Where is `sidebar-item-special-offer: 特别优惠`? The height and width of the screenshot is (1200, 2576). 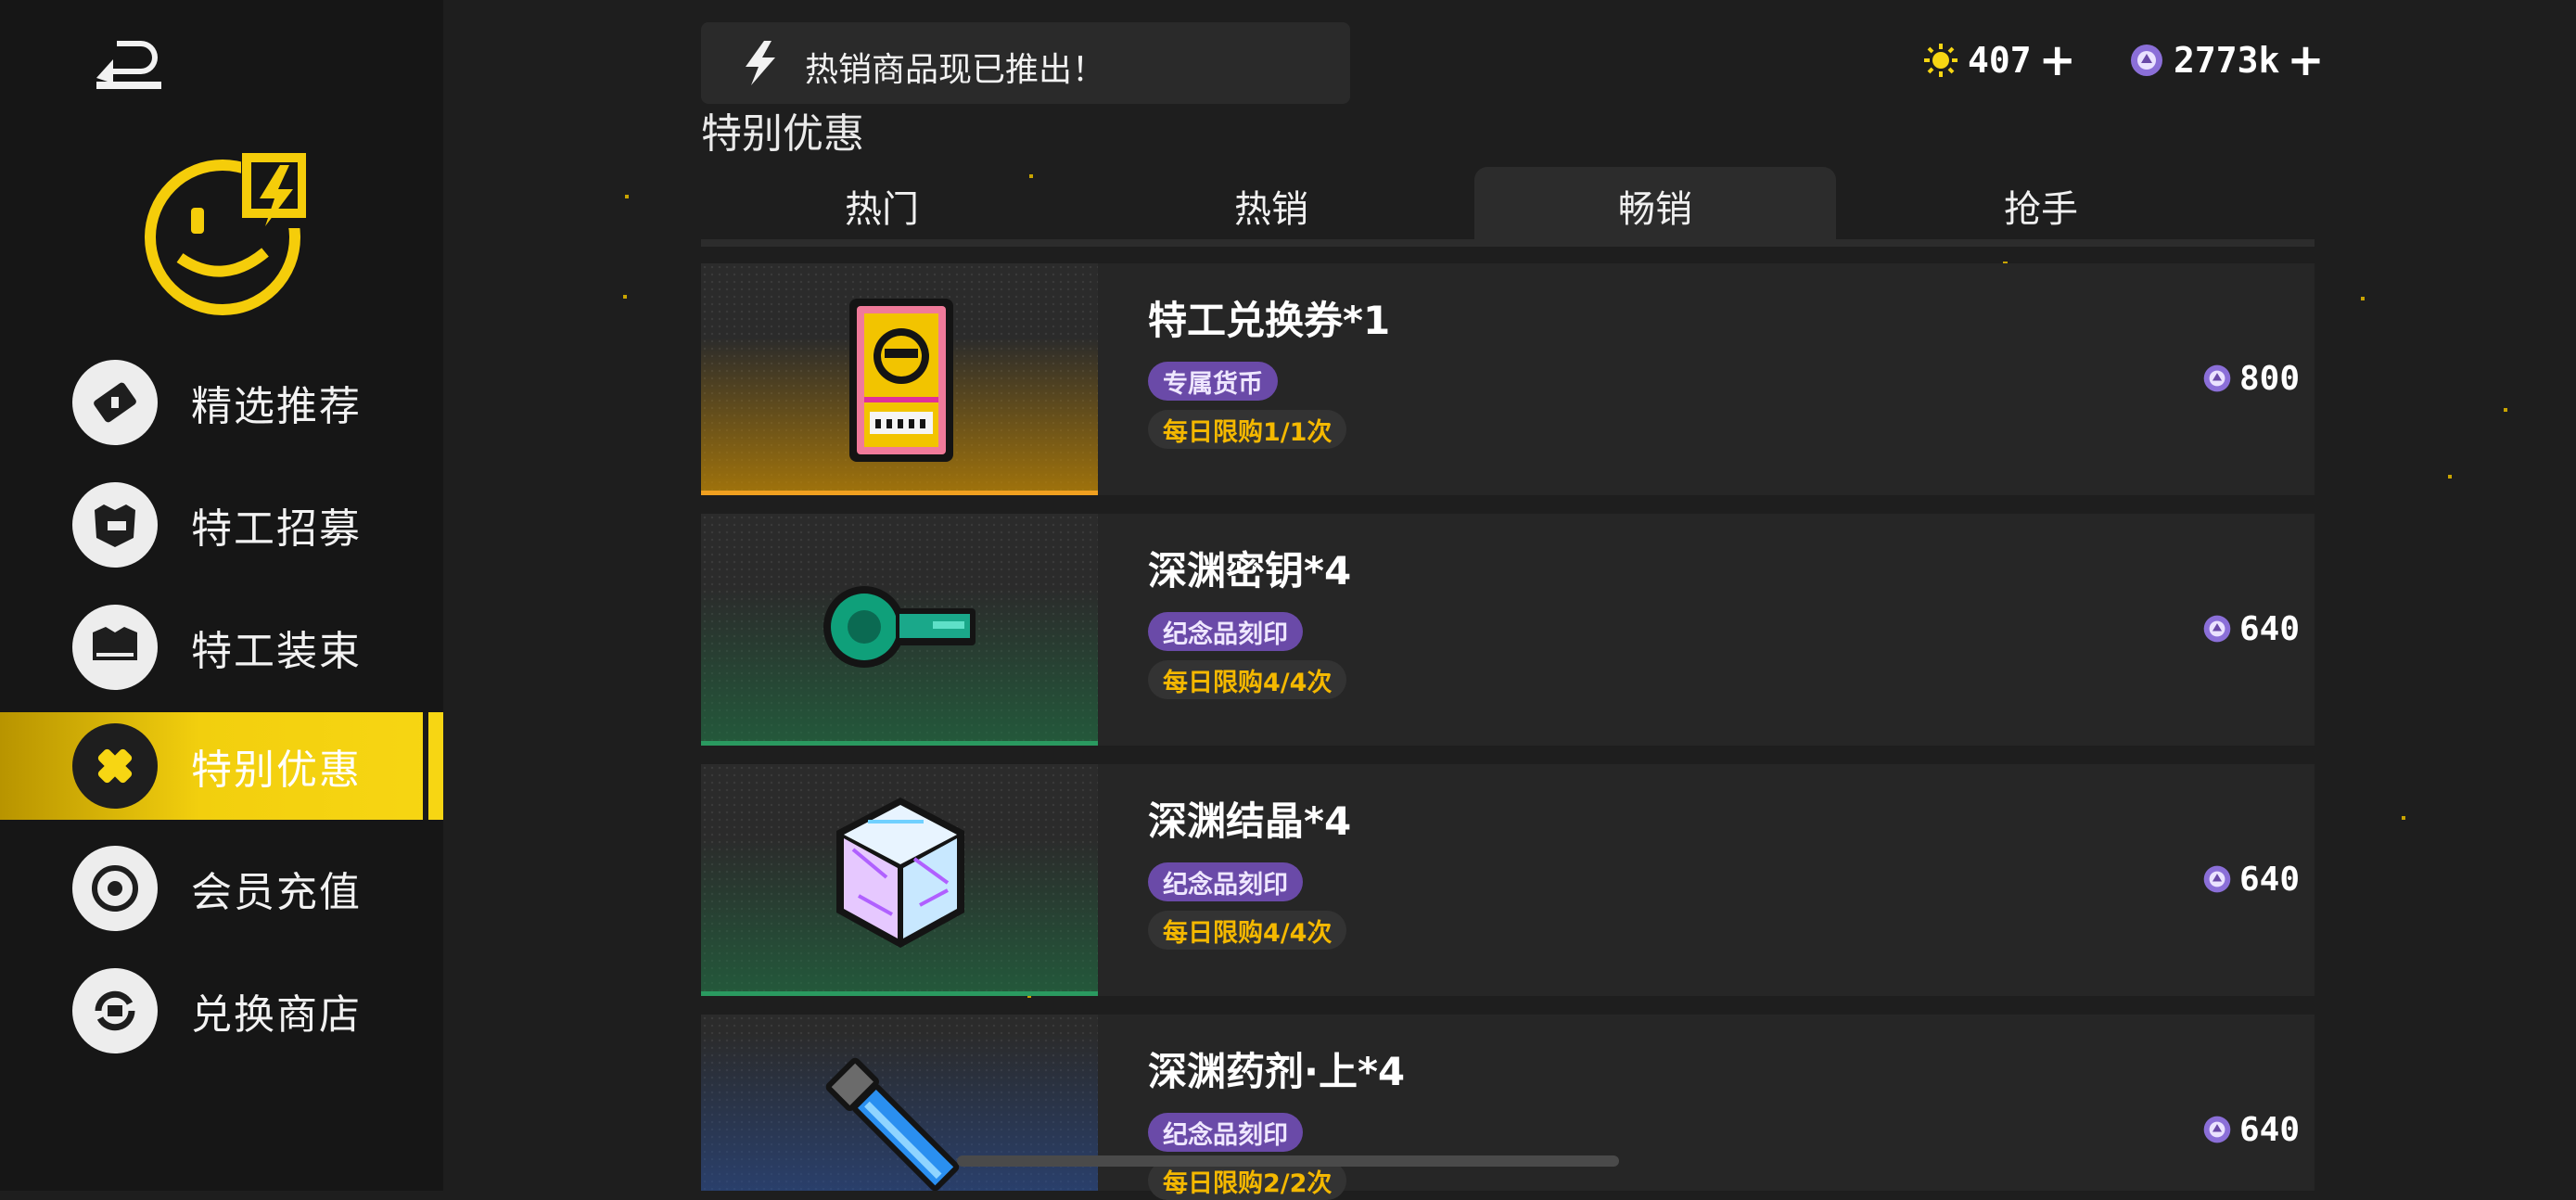
sidebar-item-special-offer: 特别优惠 is located at coordinates (222, 766).